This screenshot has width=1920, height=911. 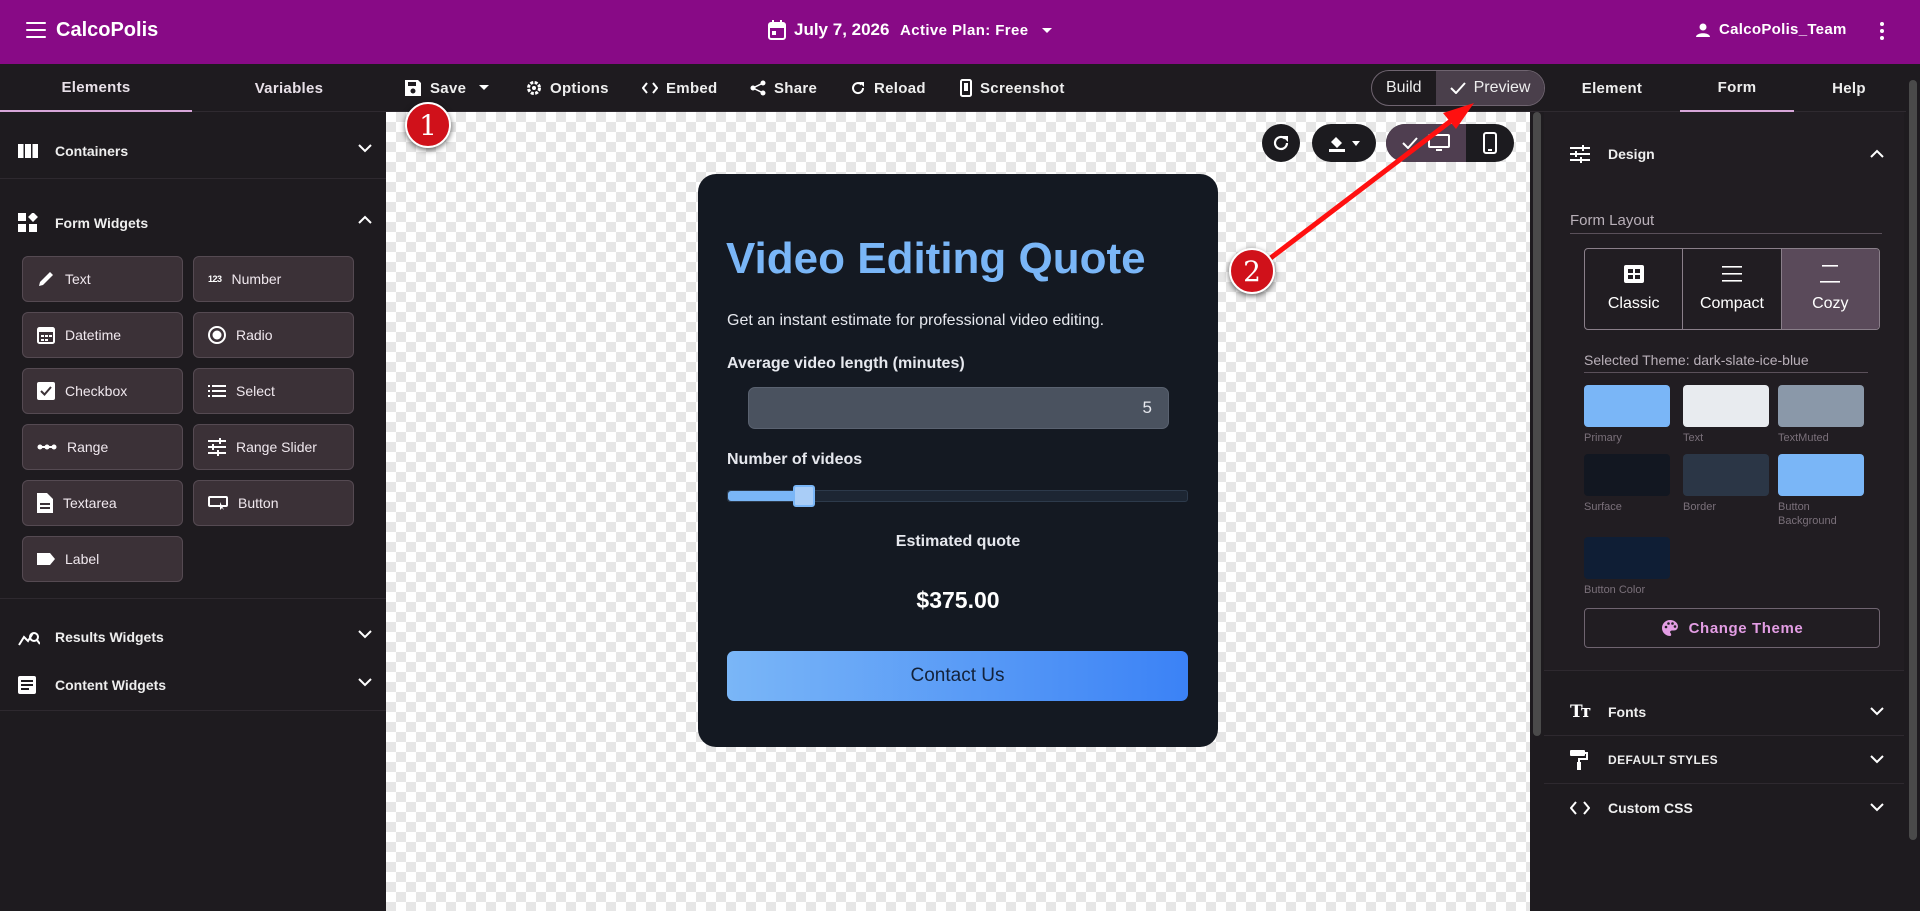 I want to click on annotation-marker-1: 1, so click(x=428, y=125).